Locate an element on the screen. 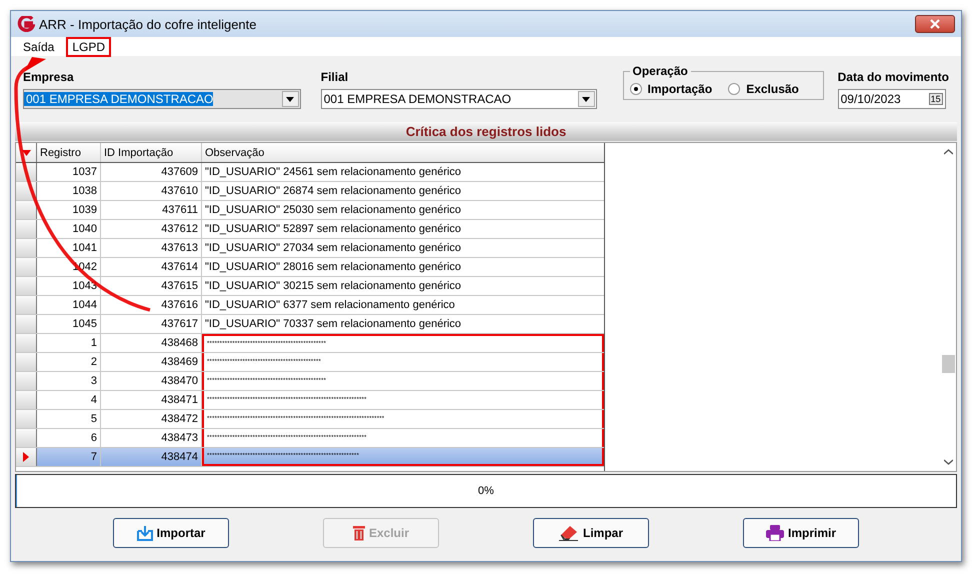 This screenshot has width=972, height=574. table-cell-text: "ID_USUARIO" 30215 sem relacionamento genérico is located at coordinates (333, 286).